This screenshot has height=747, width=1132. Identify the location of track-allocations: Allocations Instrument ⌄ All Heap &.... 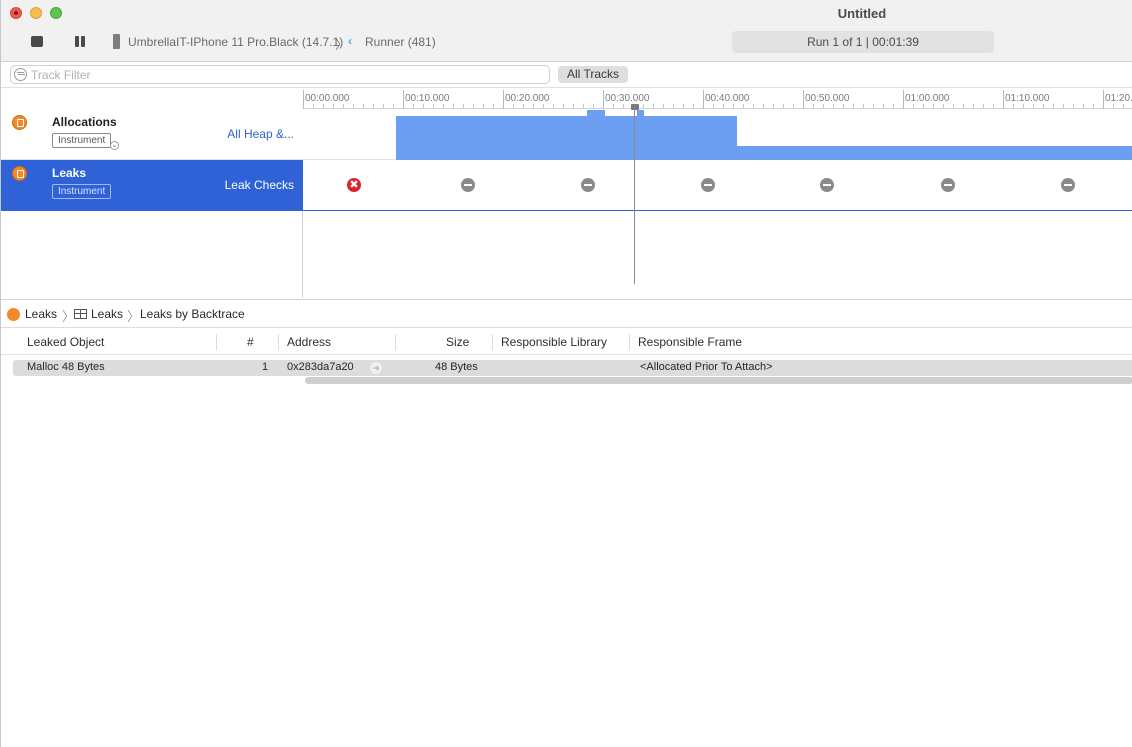
(152, 134).